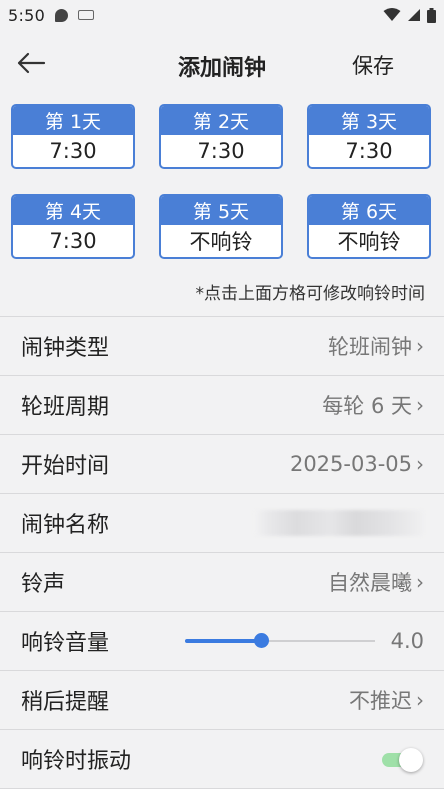  Describe the element at coordinates (221, 210) in the screenshot. I see `day-label: 第 5天` at that location.